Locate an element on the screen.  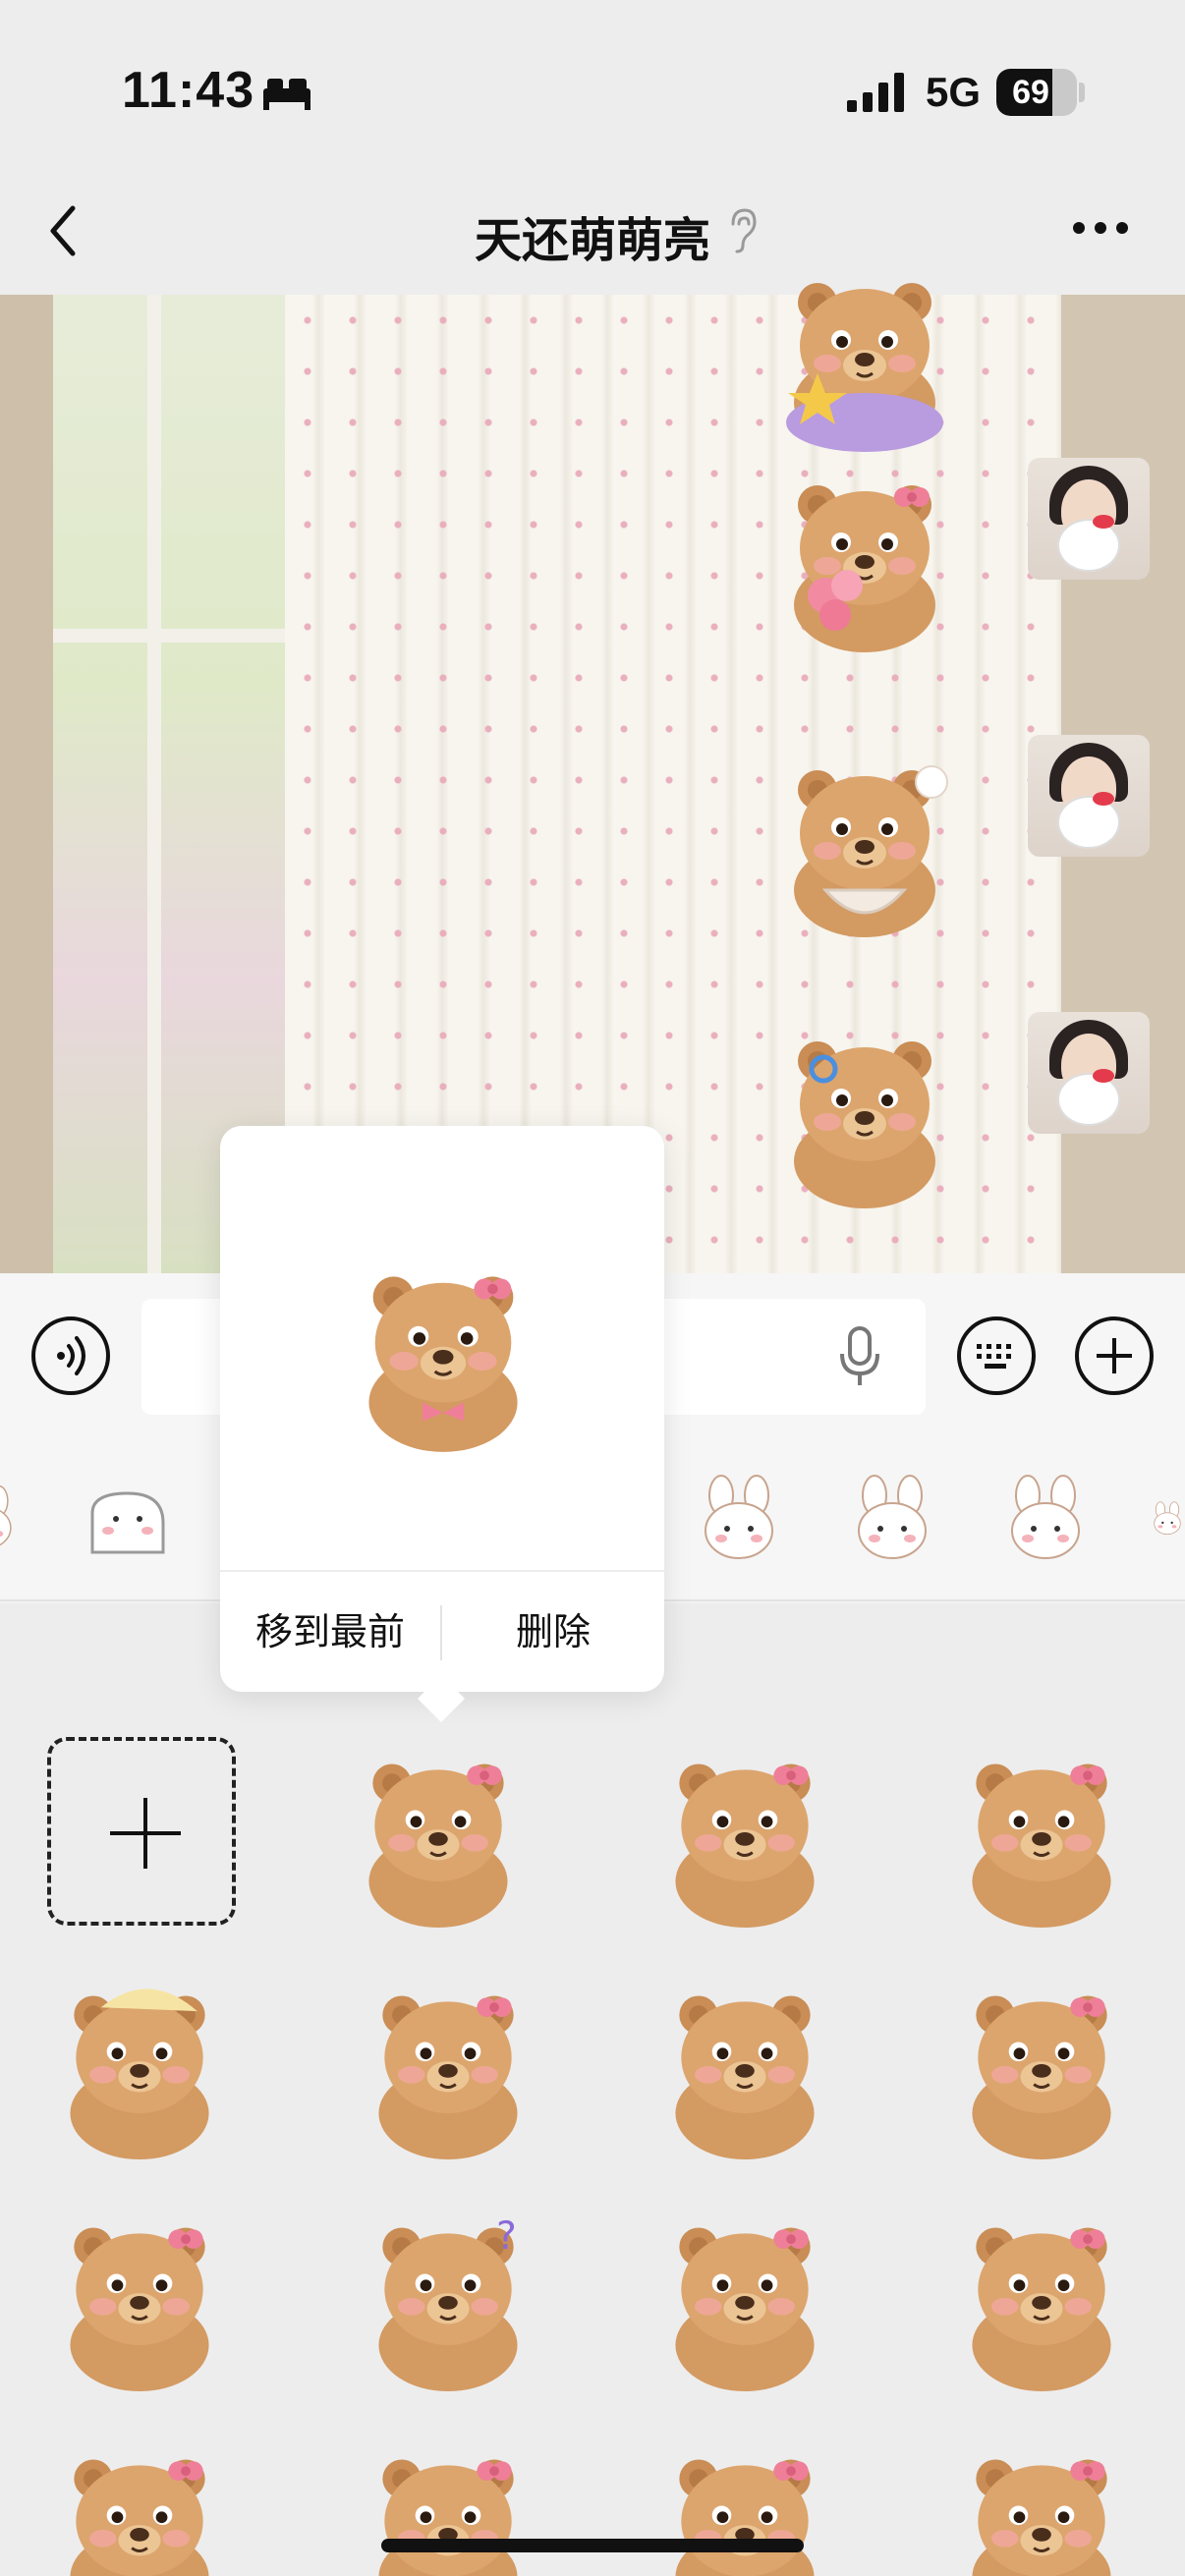
battery-icon: 69 is located at coordinates (1037, 92).